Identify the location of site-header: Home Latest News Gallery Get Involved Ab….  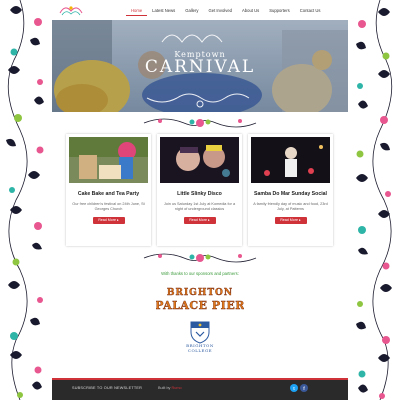
(200, 11).